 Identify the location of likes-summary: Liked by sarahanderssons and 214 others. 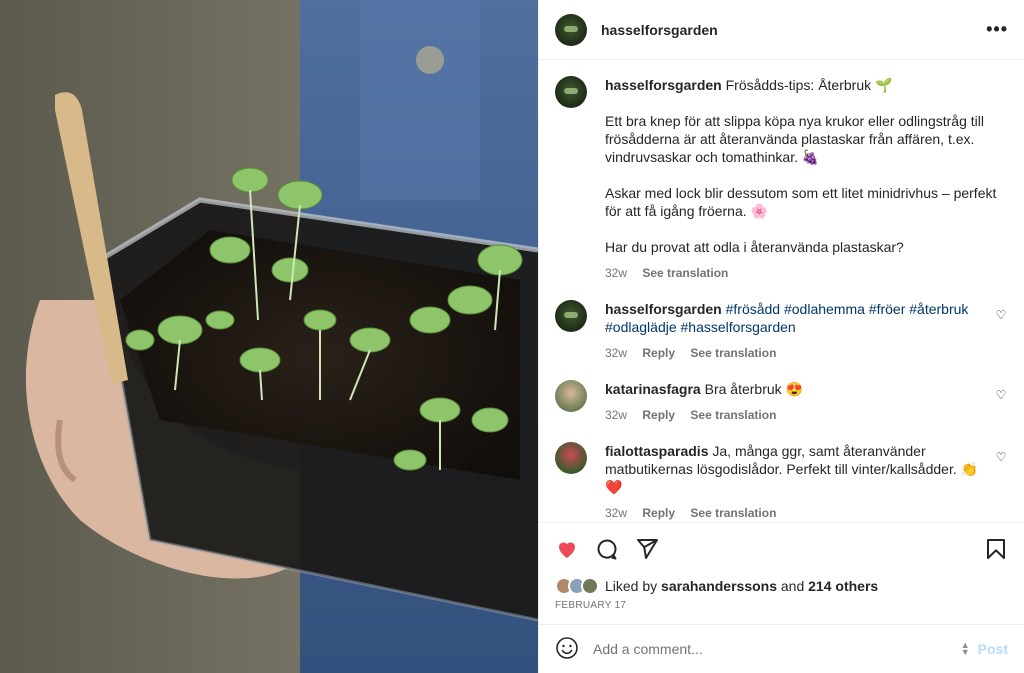
(781, 586).